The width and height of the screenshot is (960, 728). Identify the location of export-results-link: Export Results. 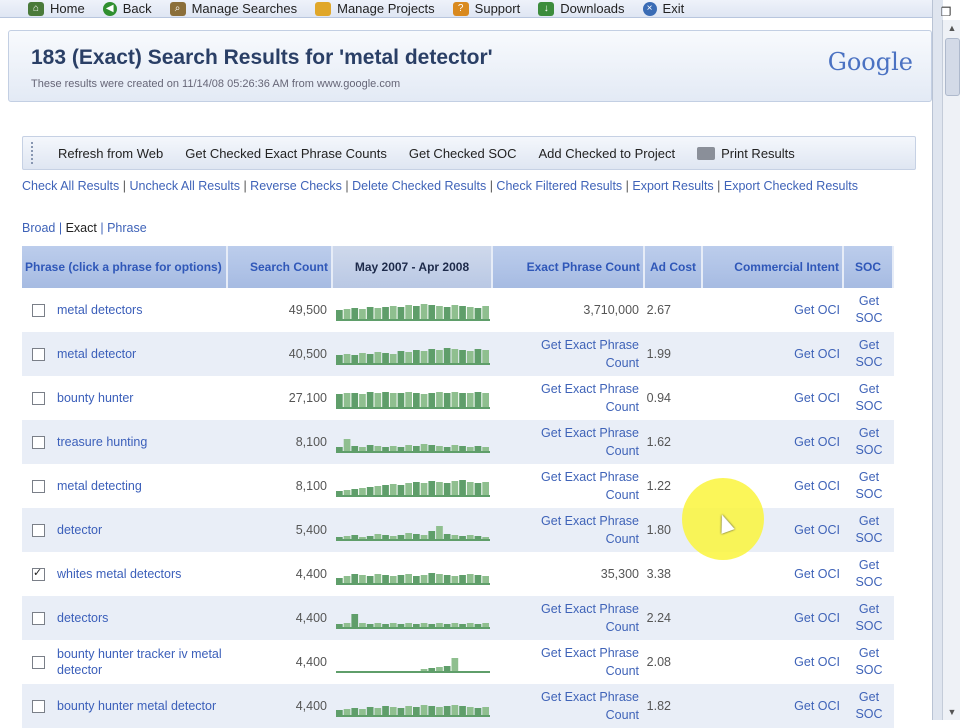
(672, 186).